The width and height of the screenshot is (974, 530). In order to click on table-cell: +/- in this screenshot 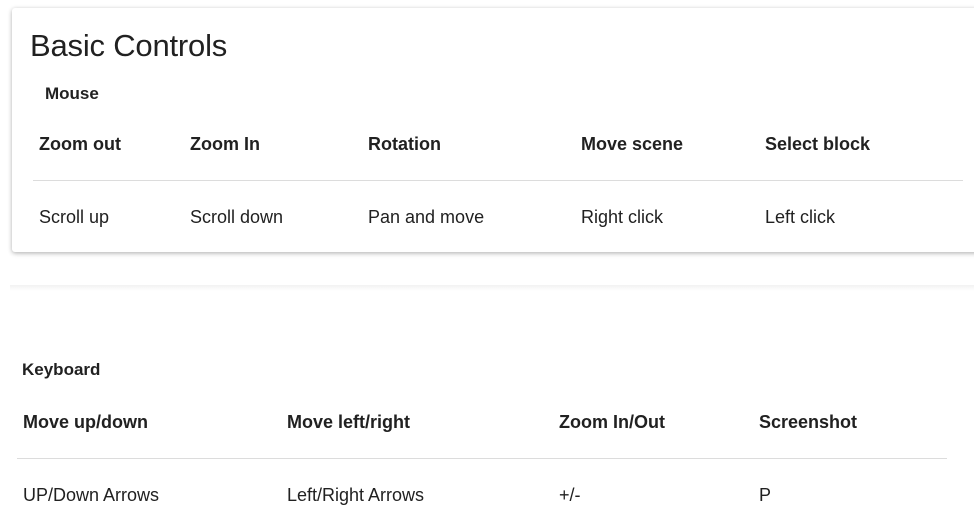, I will do `click(570, 494)`.